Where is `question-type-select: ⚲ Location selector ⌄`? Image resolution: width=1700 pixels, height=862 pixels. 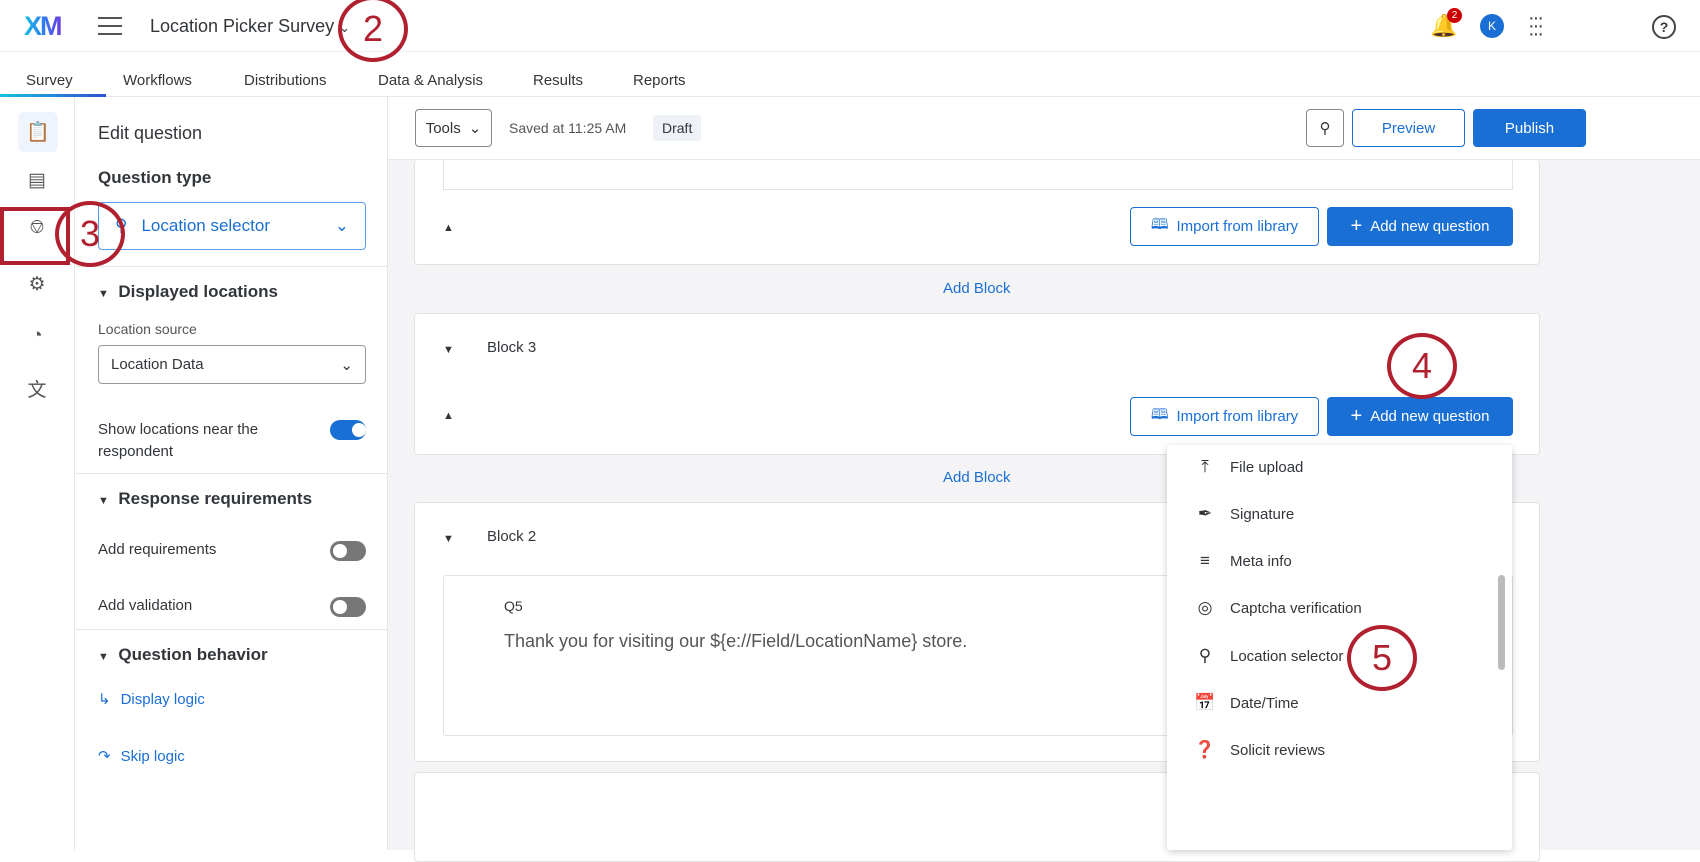
question-type-select: ⚲ Location selector ⌄ is located at coordinates (232, 226).